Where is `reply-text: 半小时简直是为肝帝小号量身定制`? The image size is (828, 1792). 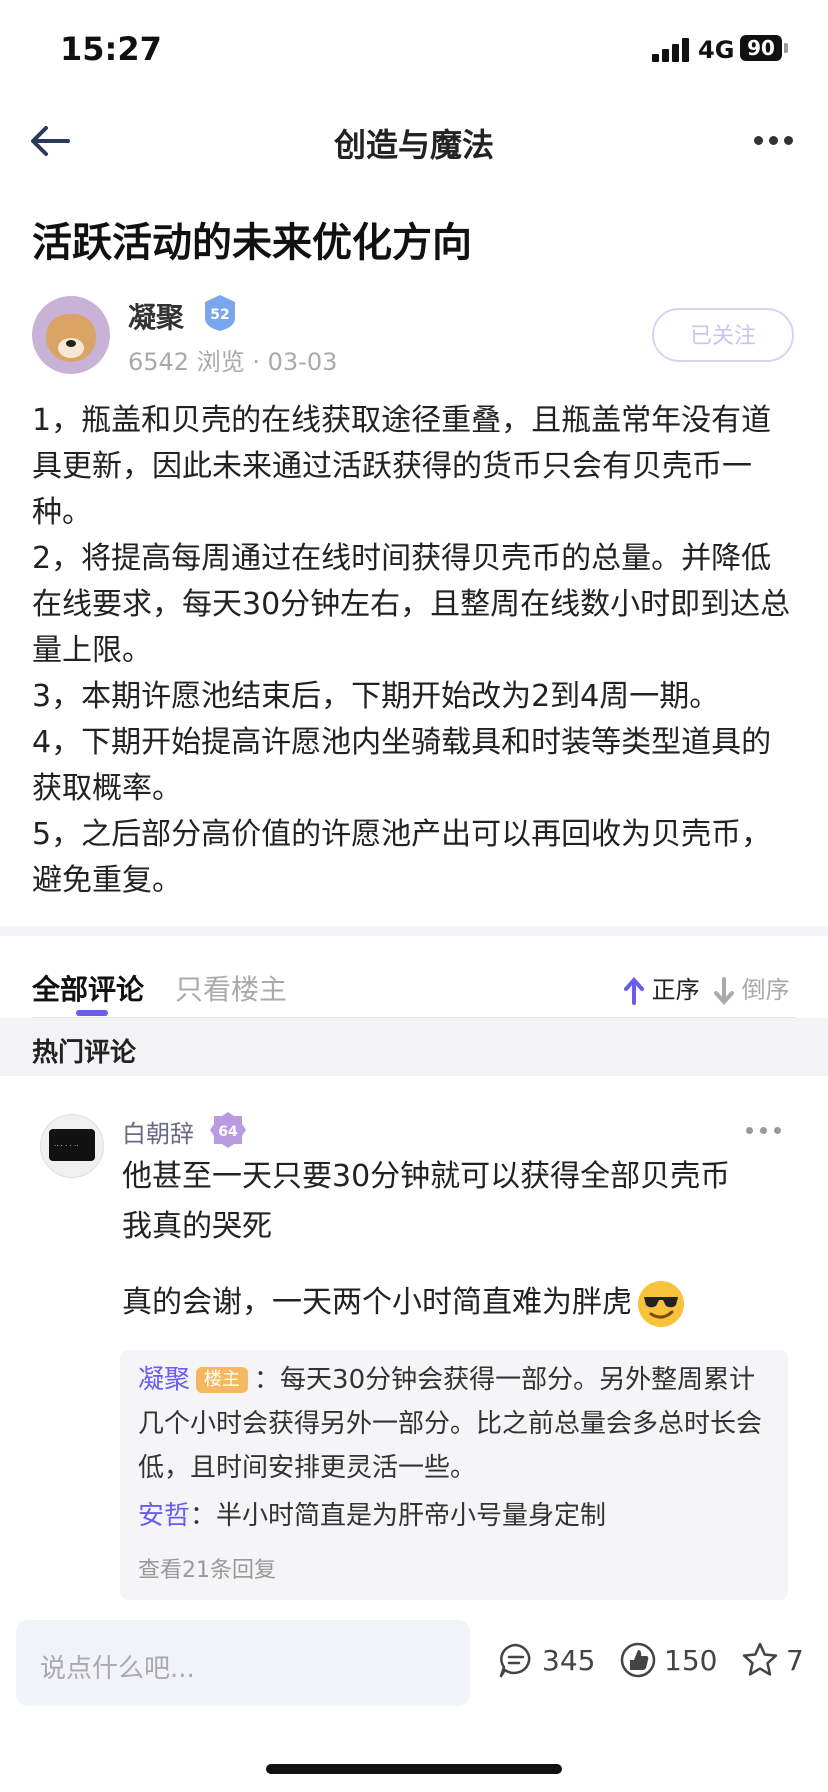
reply-text: 半小时简直是为肝帝小号量身定制 is located at coordinates (411, 1516).